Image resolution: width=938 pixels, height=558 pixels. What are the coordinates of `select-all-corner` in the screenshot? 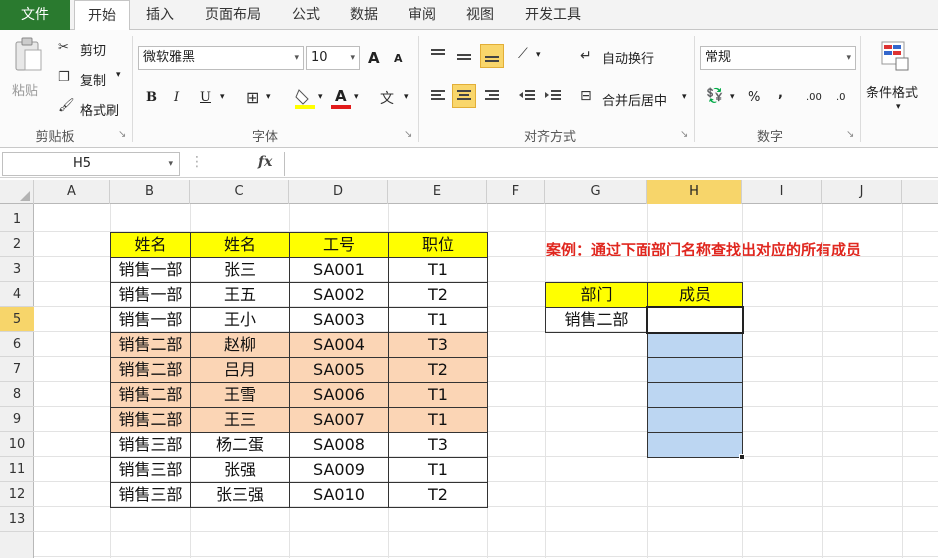 It's located at (17, 192).